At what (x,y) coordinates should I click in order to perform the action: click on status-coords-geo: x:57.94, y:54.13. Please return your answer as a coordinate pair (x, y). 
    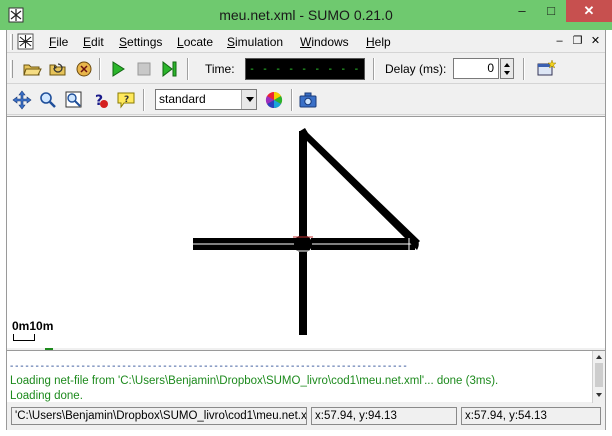
    Looking at the image, I should click on (531, 416).